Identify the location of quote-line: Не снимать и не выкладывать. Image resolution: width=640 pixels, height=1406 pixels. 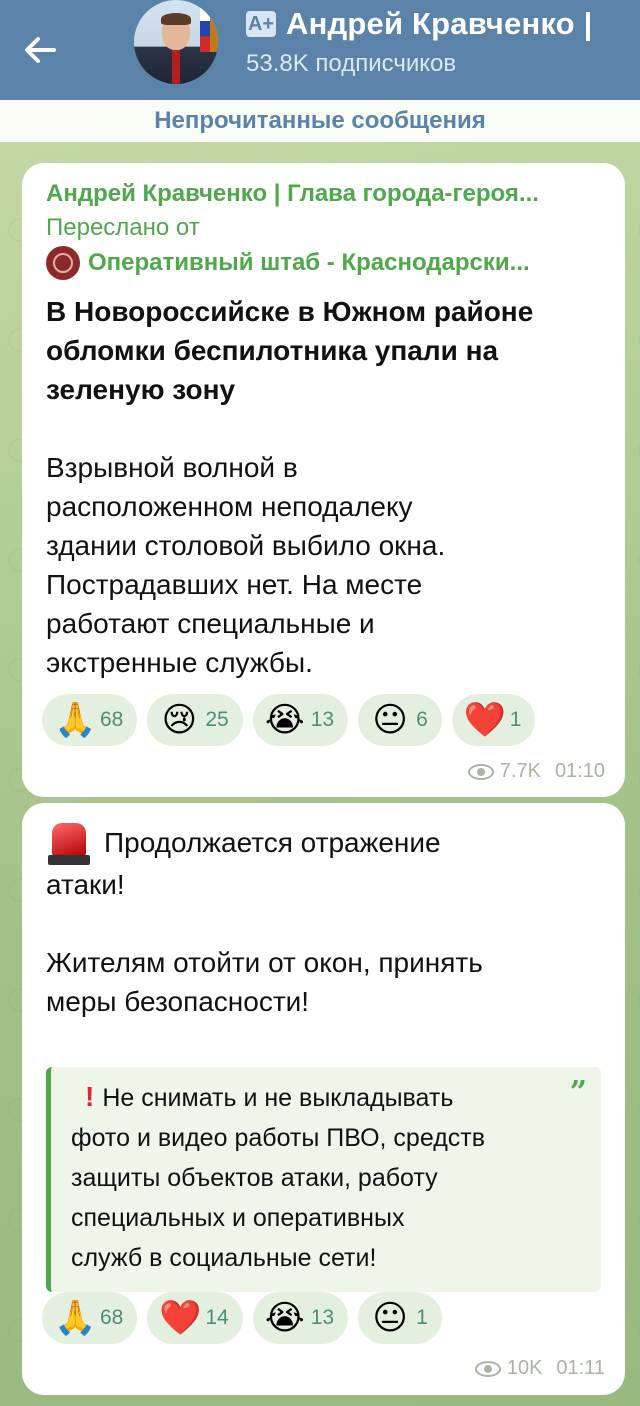
(278, 1098).